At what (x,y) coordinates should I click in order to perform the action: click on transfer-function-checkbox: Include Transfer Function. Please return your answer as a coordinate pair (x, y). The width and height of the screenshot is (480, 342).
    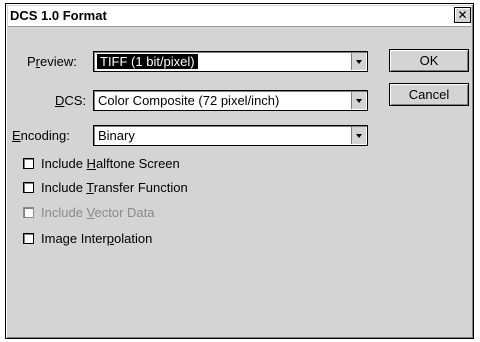
    Looking at the image, I should click on (105, 187).